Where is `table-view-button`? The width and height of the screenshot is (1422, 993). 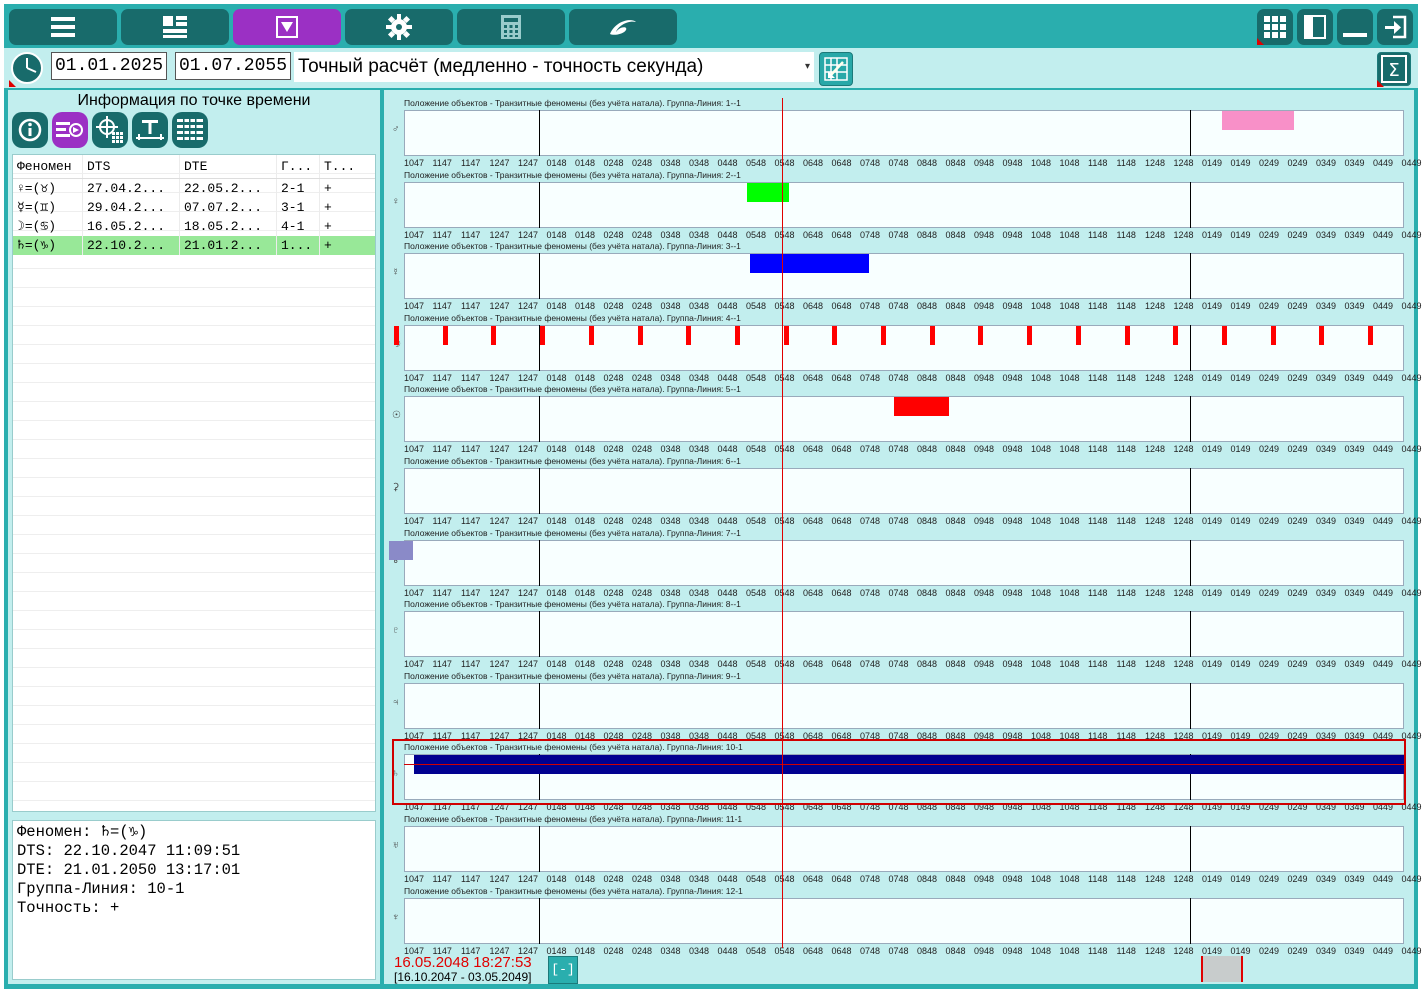 table-view-button is located at coordinates (190, 130).